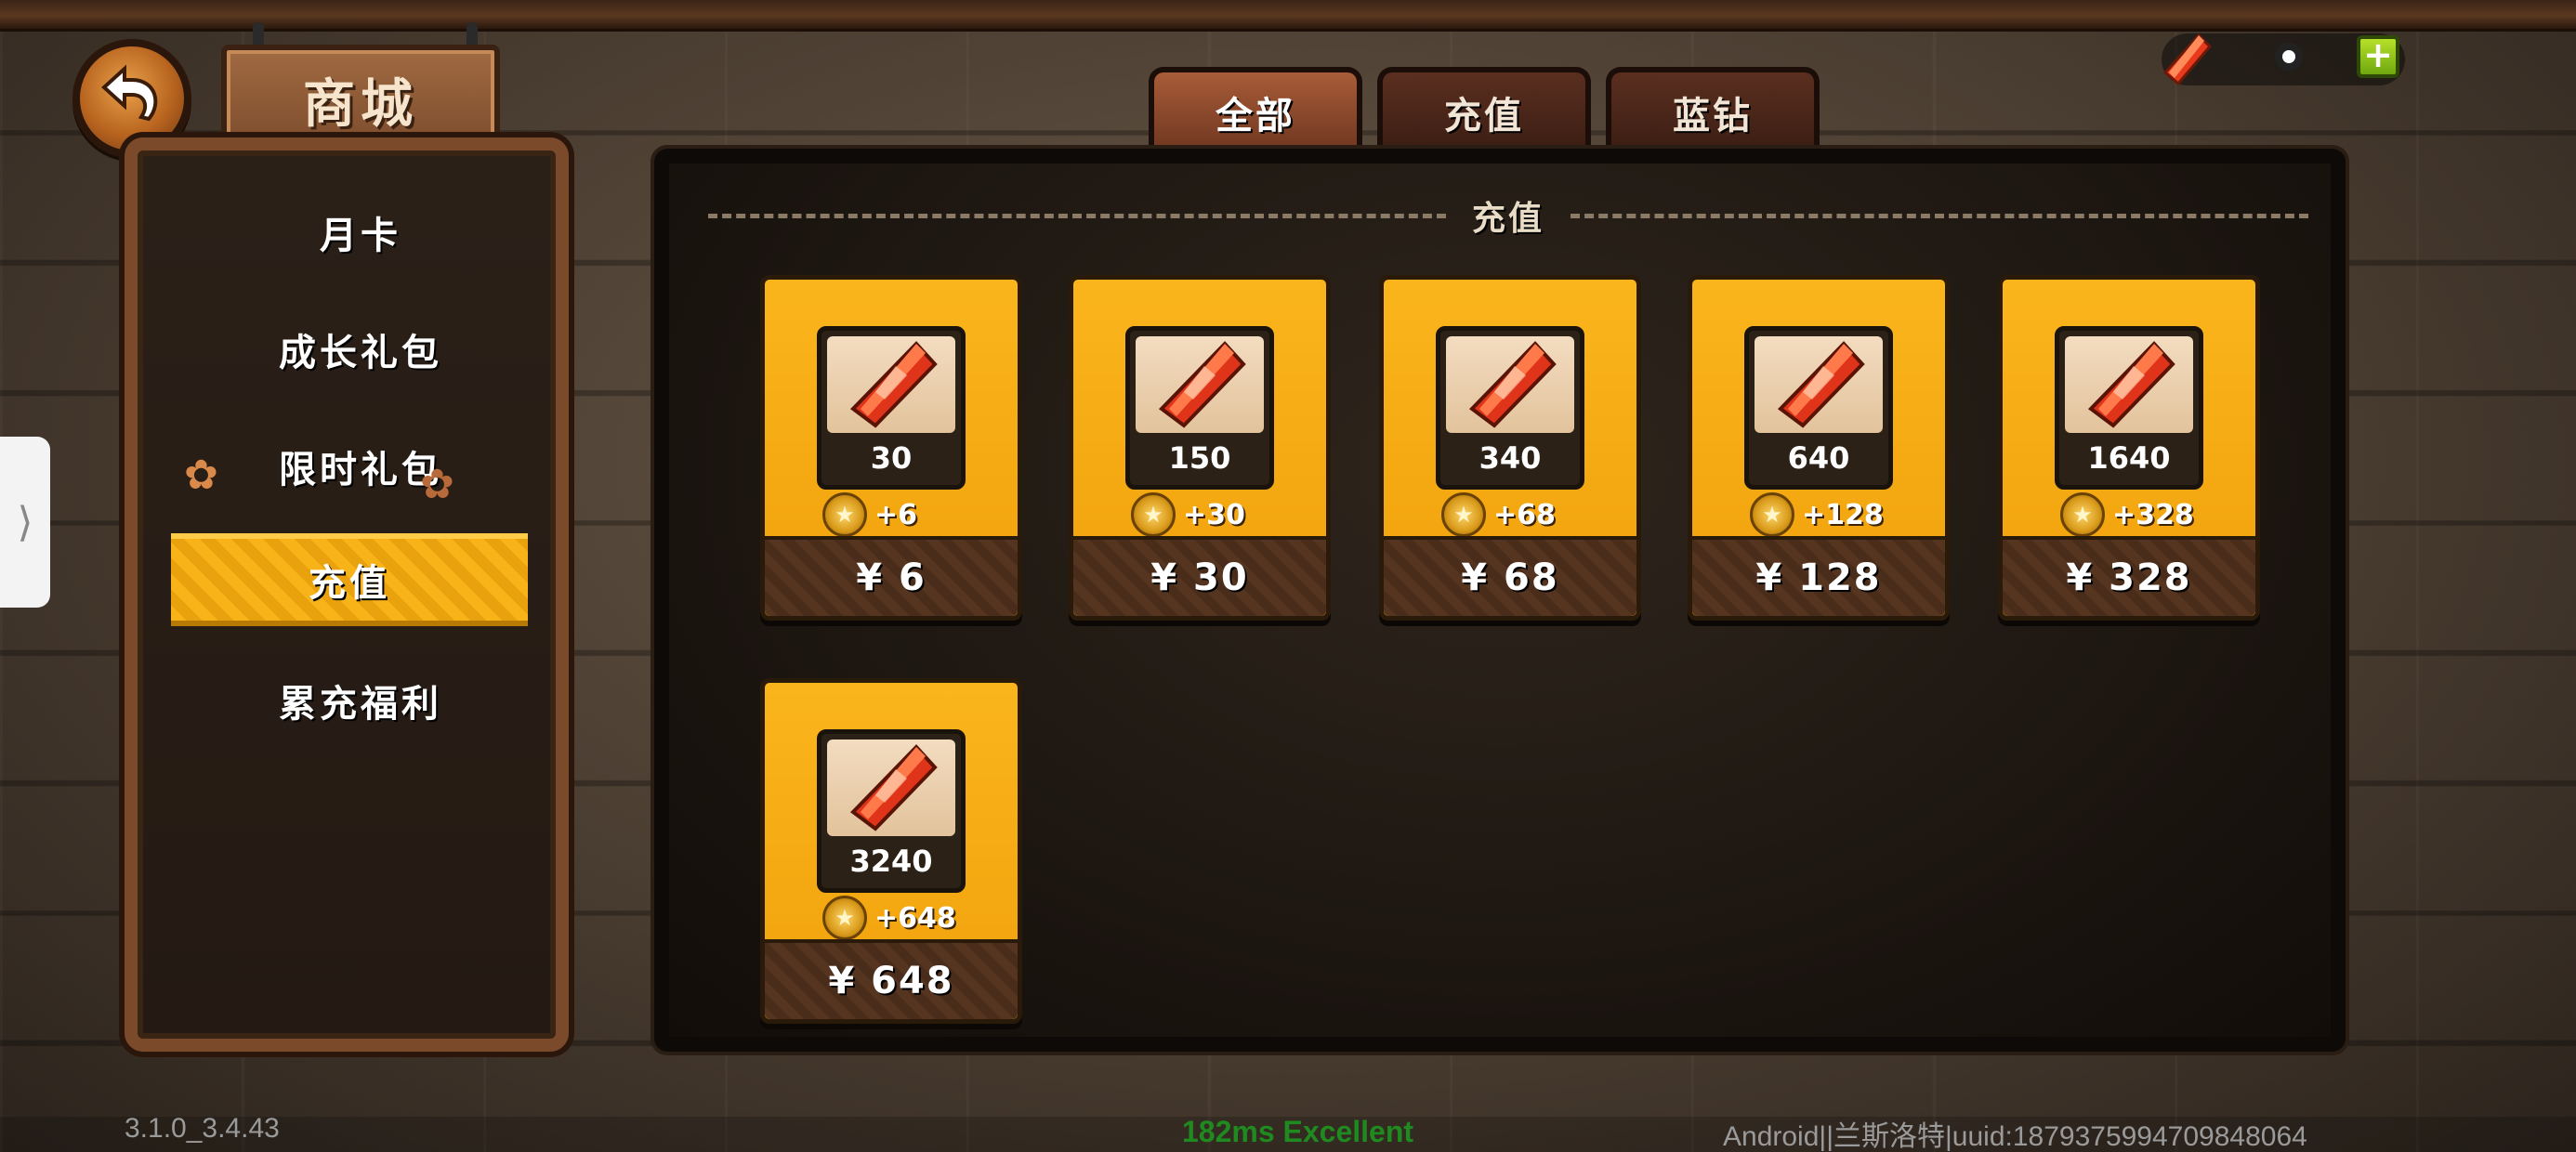 Image resolution: width=2576 pixels, height=1152 pixels. What do you see at coordinates (2129, 458) in the screenshot?
I see `product-amount: 1640` at bounding box center [2129, 458].